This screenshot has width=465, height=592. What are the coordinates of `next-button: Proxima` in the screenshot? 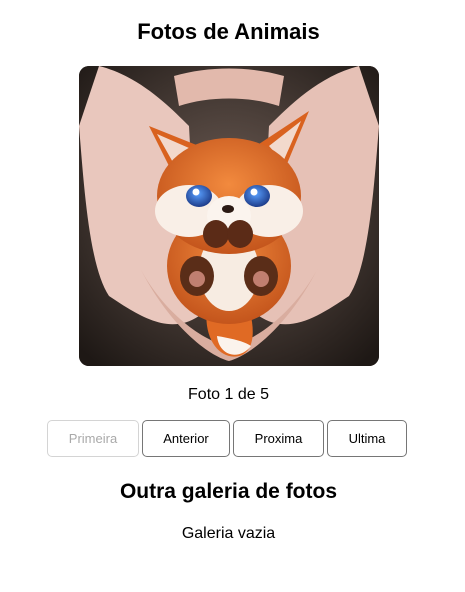 It's located at (278, 438).